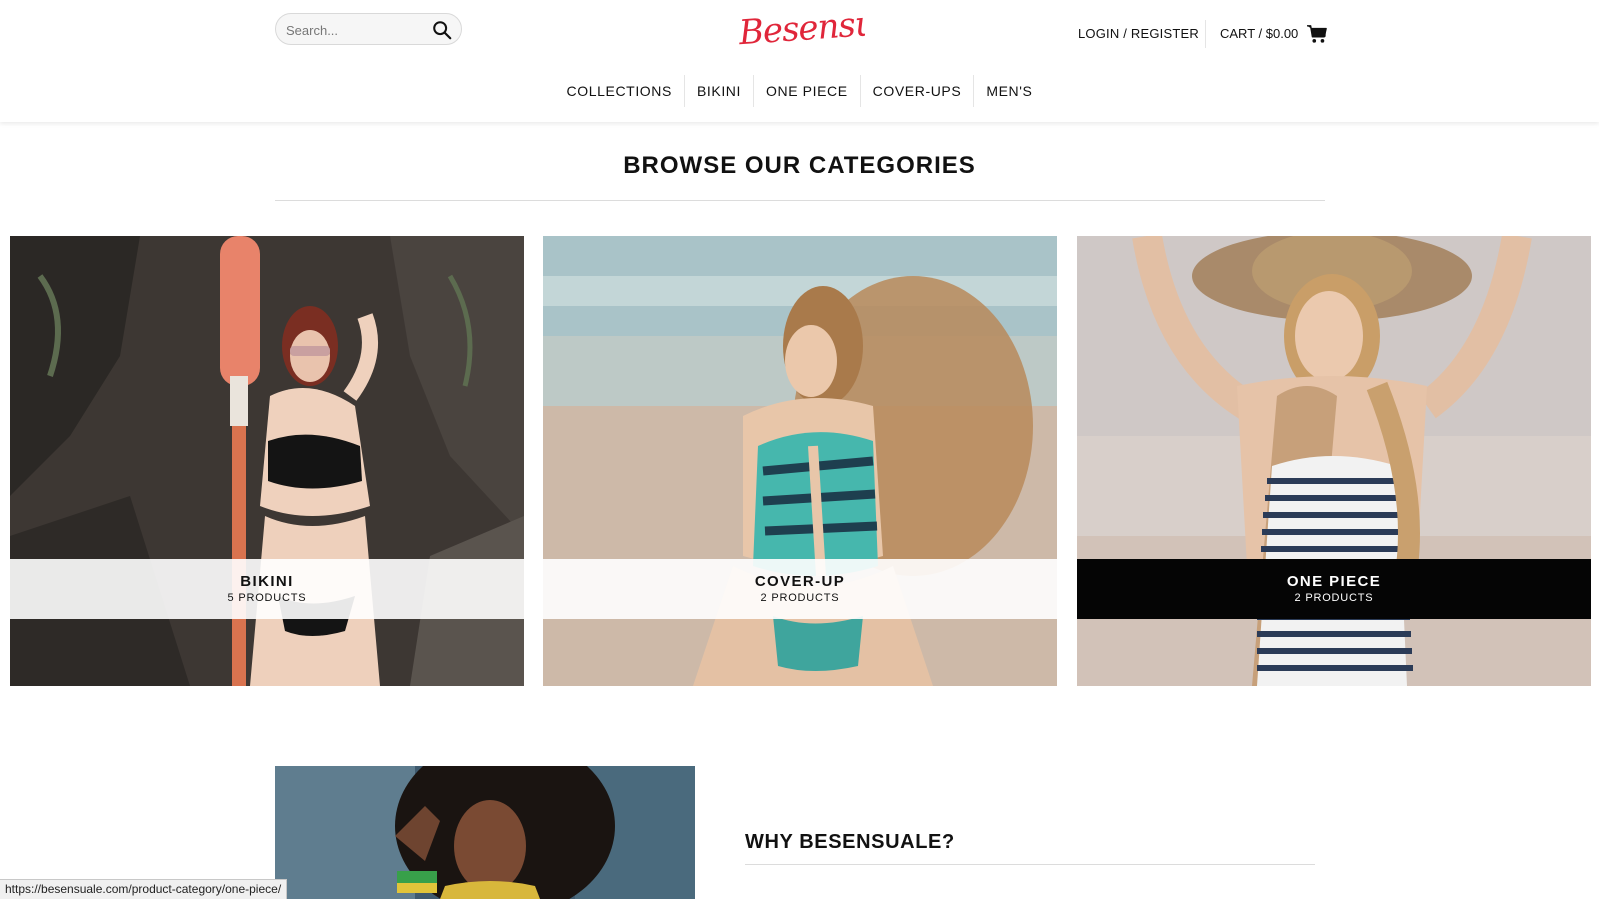 Image resolution: width=1599 pixels, height=899 pixels. What do you see at coordinates (800, 200) in the screenshot?
I see `heading-divider` at bounding box center [800, 200].